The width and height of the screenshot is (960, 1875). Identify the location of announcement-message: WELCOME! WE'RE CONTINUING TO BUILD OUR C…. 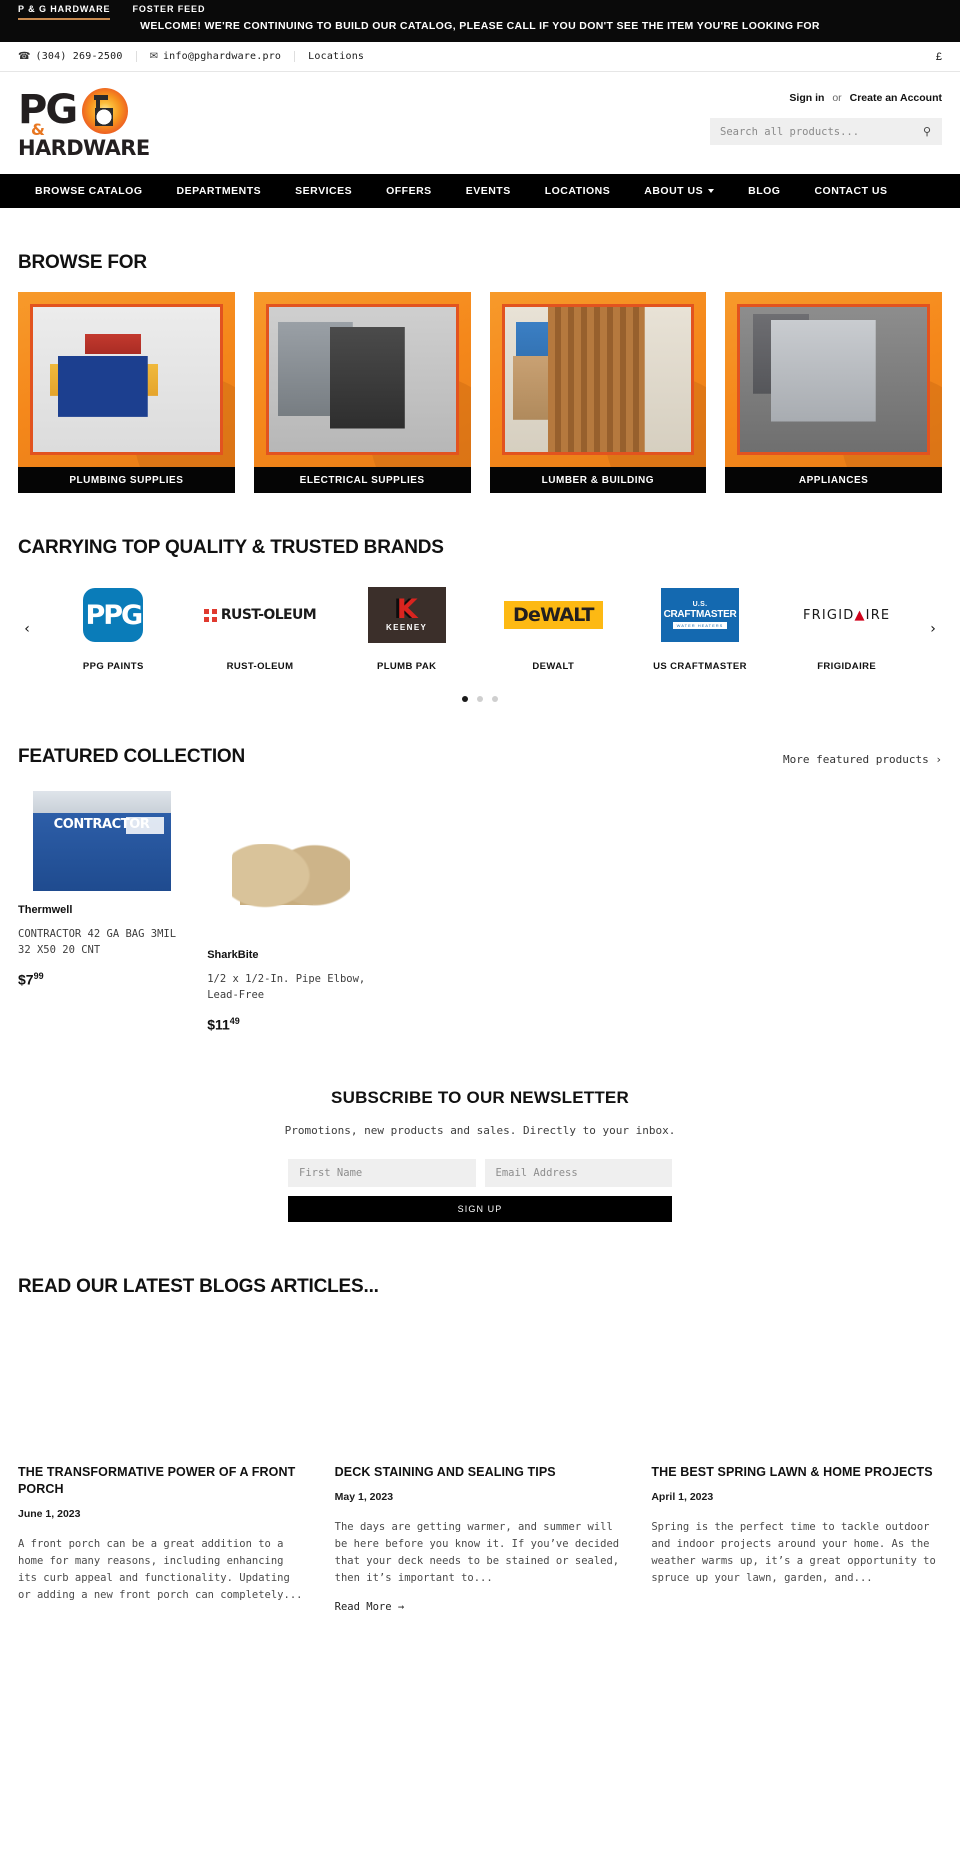
(480, 26).